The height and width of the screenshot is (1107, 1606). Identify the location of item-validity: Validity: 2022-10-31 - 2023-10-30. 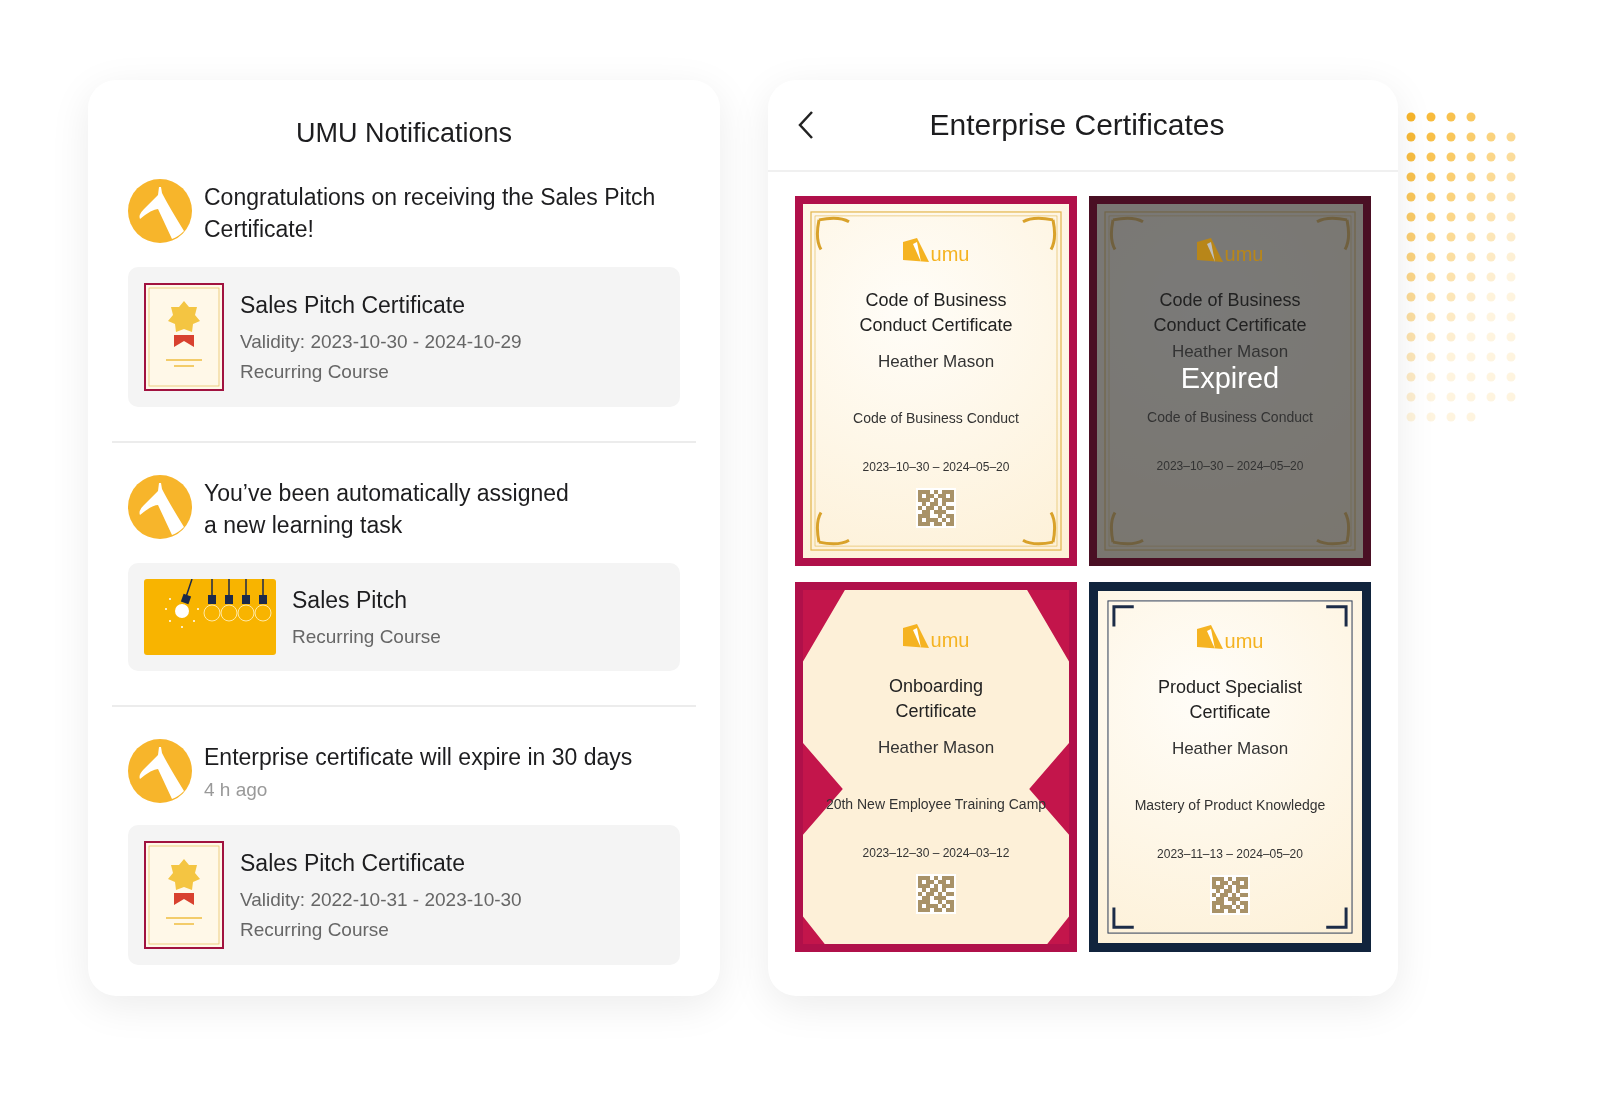
(381, 899).